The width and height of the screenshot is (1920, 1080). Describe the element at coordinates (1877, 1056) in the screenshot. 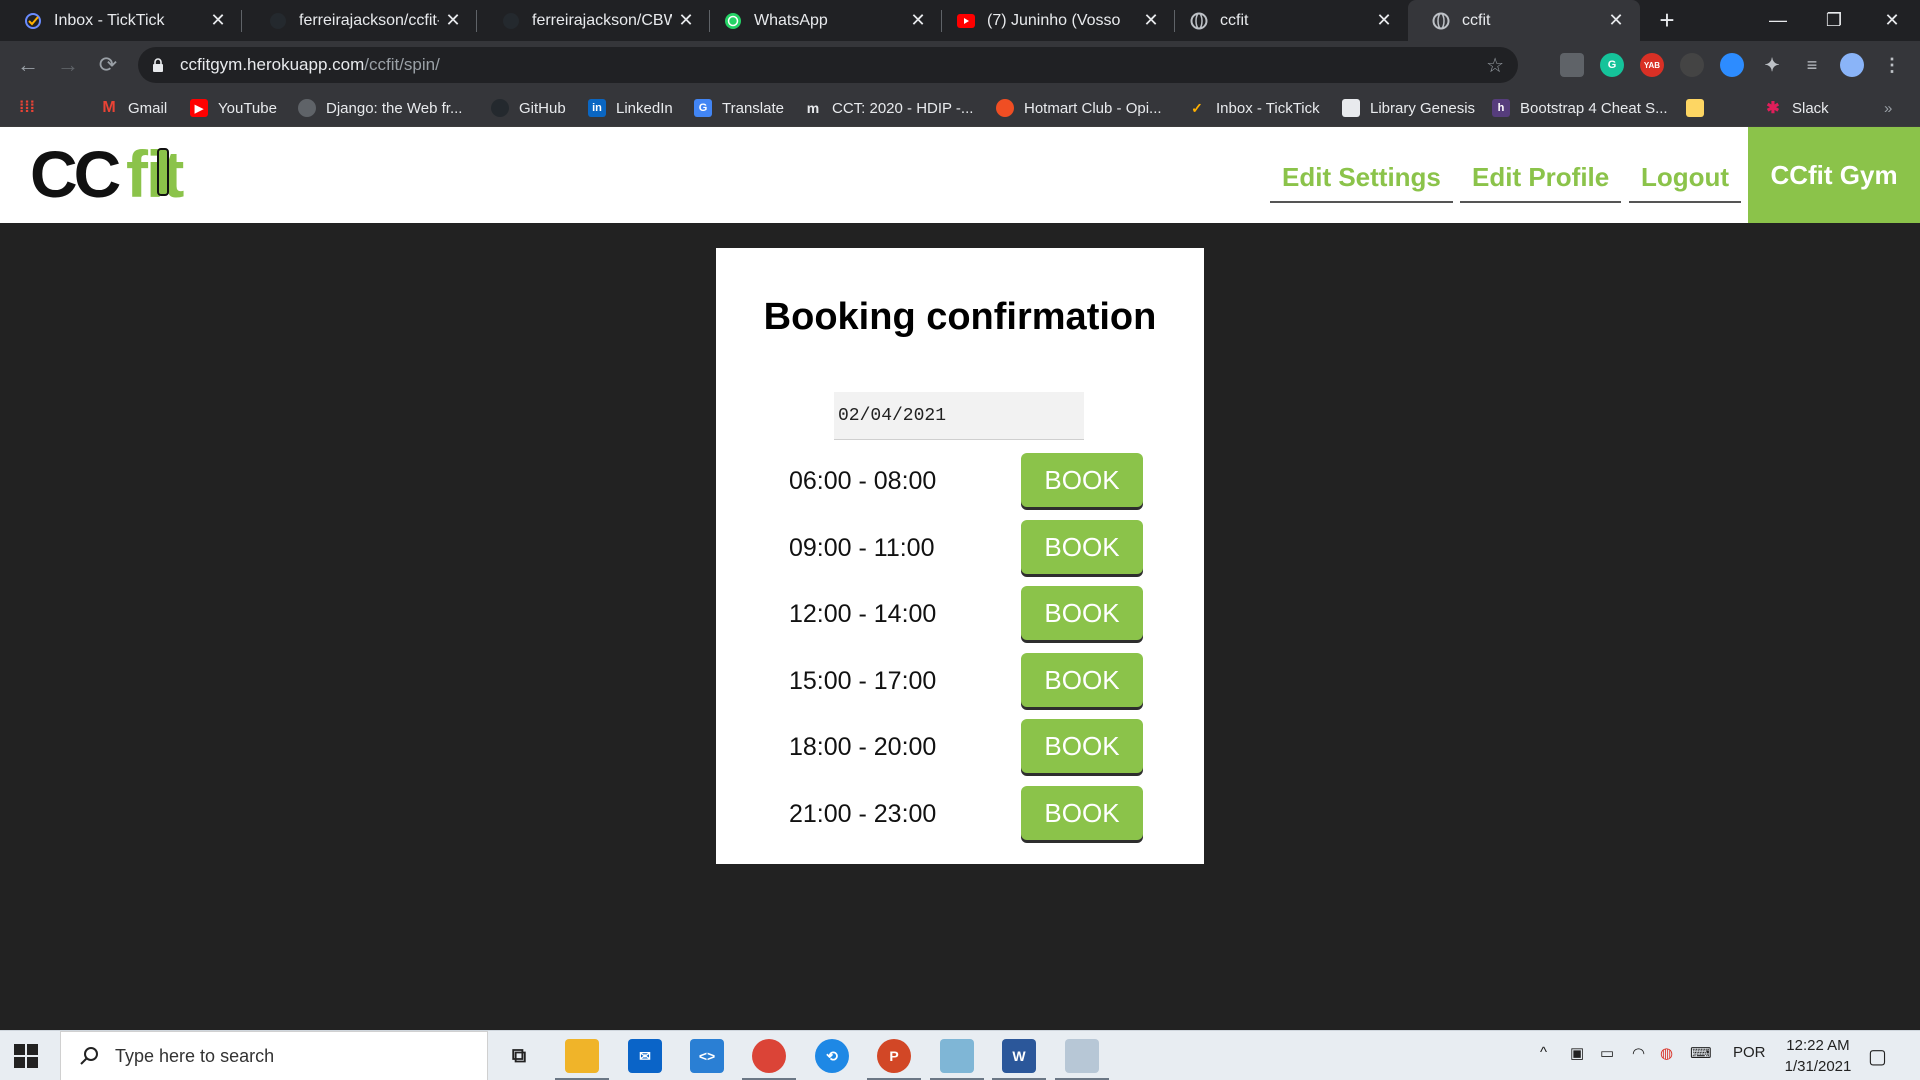

I see `notification-icon: ▢` at that location.